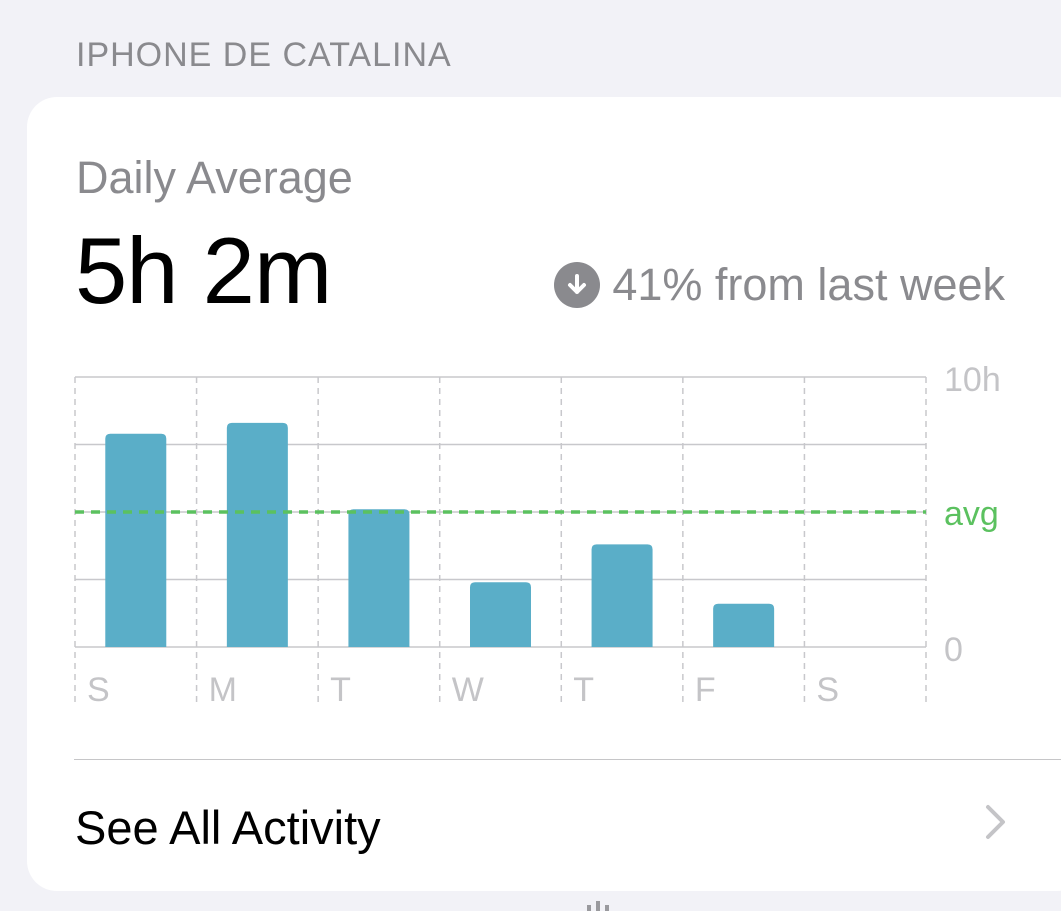 The image size is (1061, 911). I want to click on chevron-right-icon, so click(996, 824).